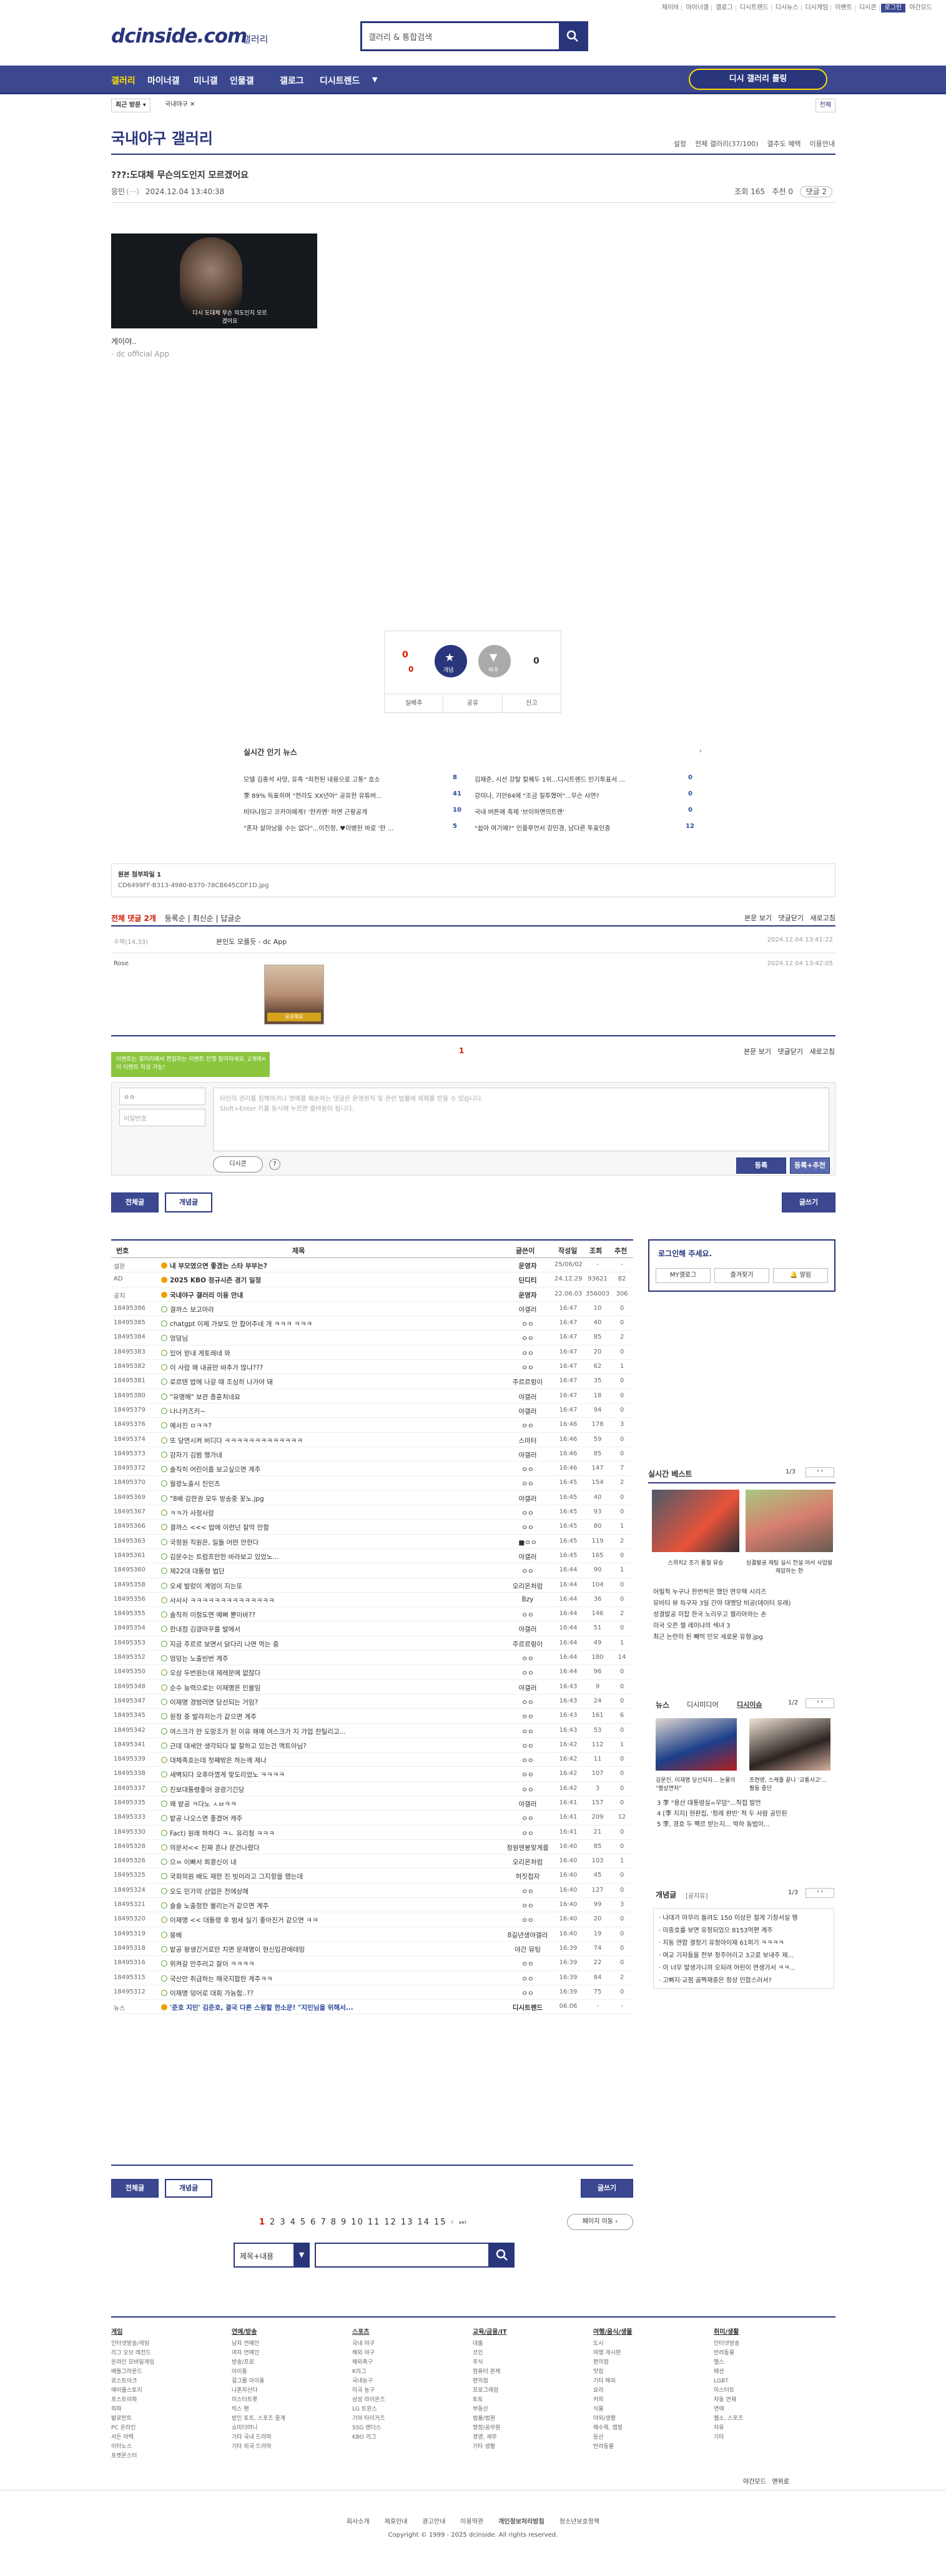  Describe the element at coordinates (298, 1309) in the screenshot. I see `row-title: 결까스 보고마라` at that location.